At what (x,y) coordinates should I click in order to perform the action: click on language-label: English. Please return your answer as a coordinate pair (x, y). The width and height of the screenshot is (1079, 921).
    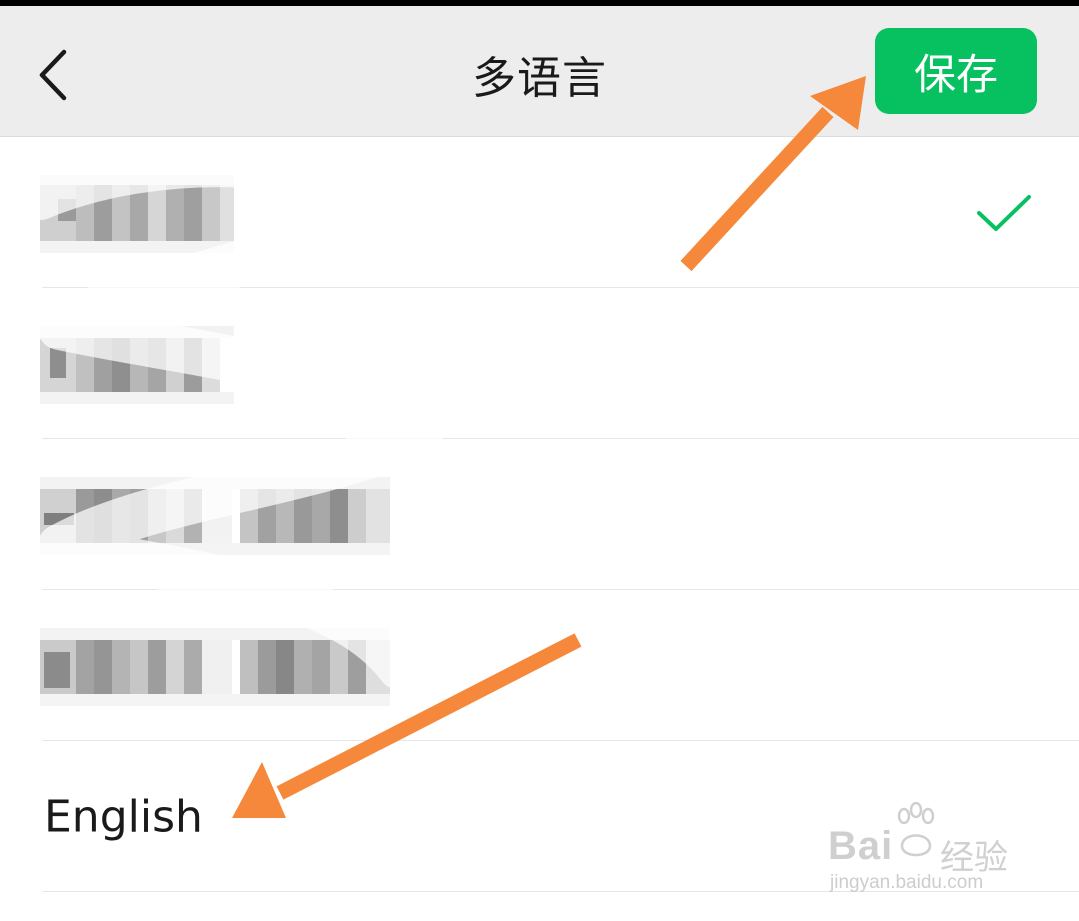
    Looking at the image, I should click on (123, 816).